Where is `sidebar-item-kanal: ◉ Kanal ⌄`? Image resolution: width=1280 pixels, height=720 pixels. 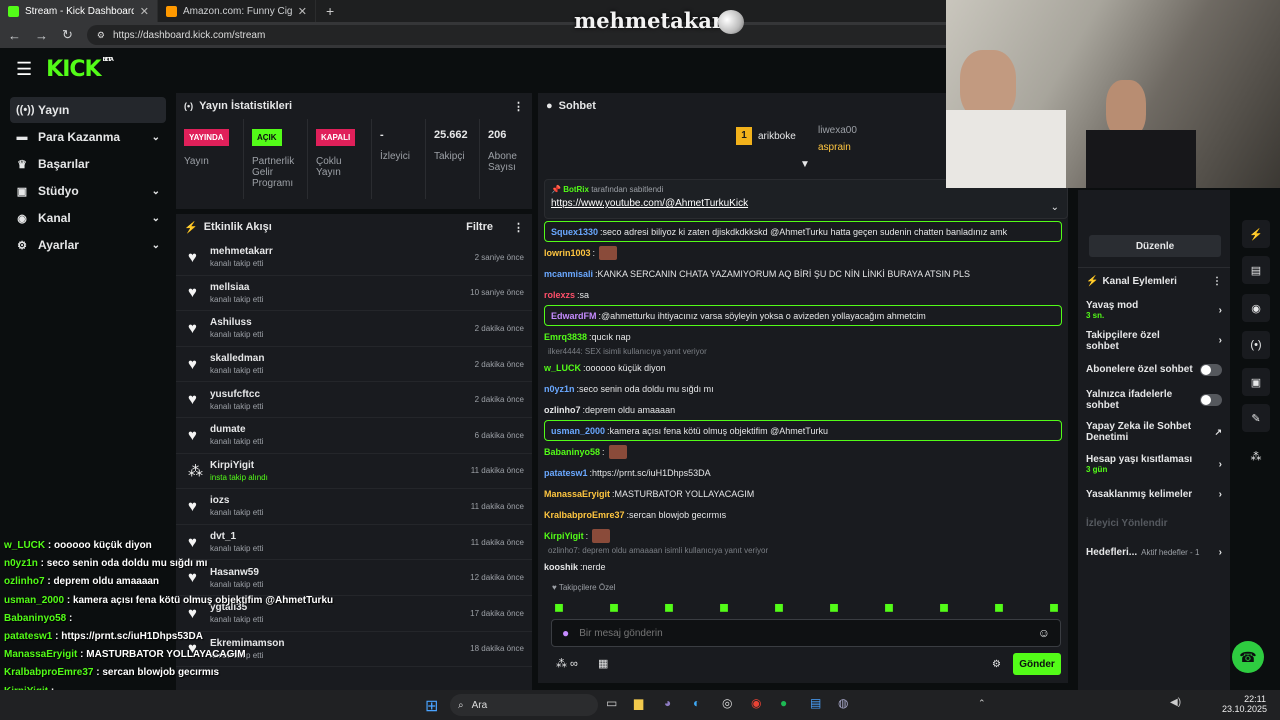 sidebar-item-kanal: ◉ Kanal ⌄ is located at coordinates (88, 218).